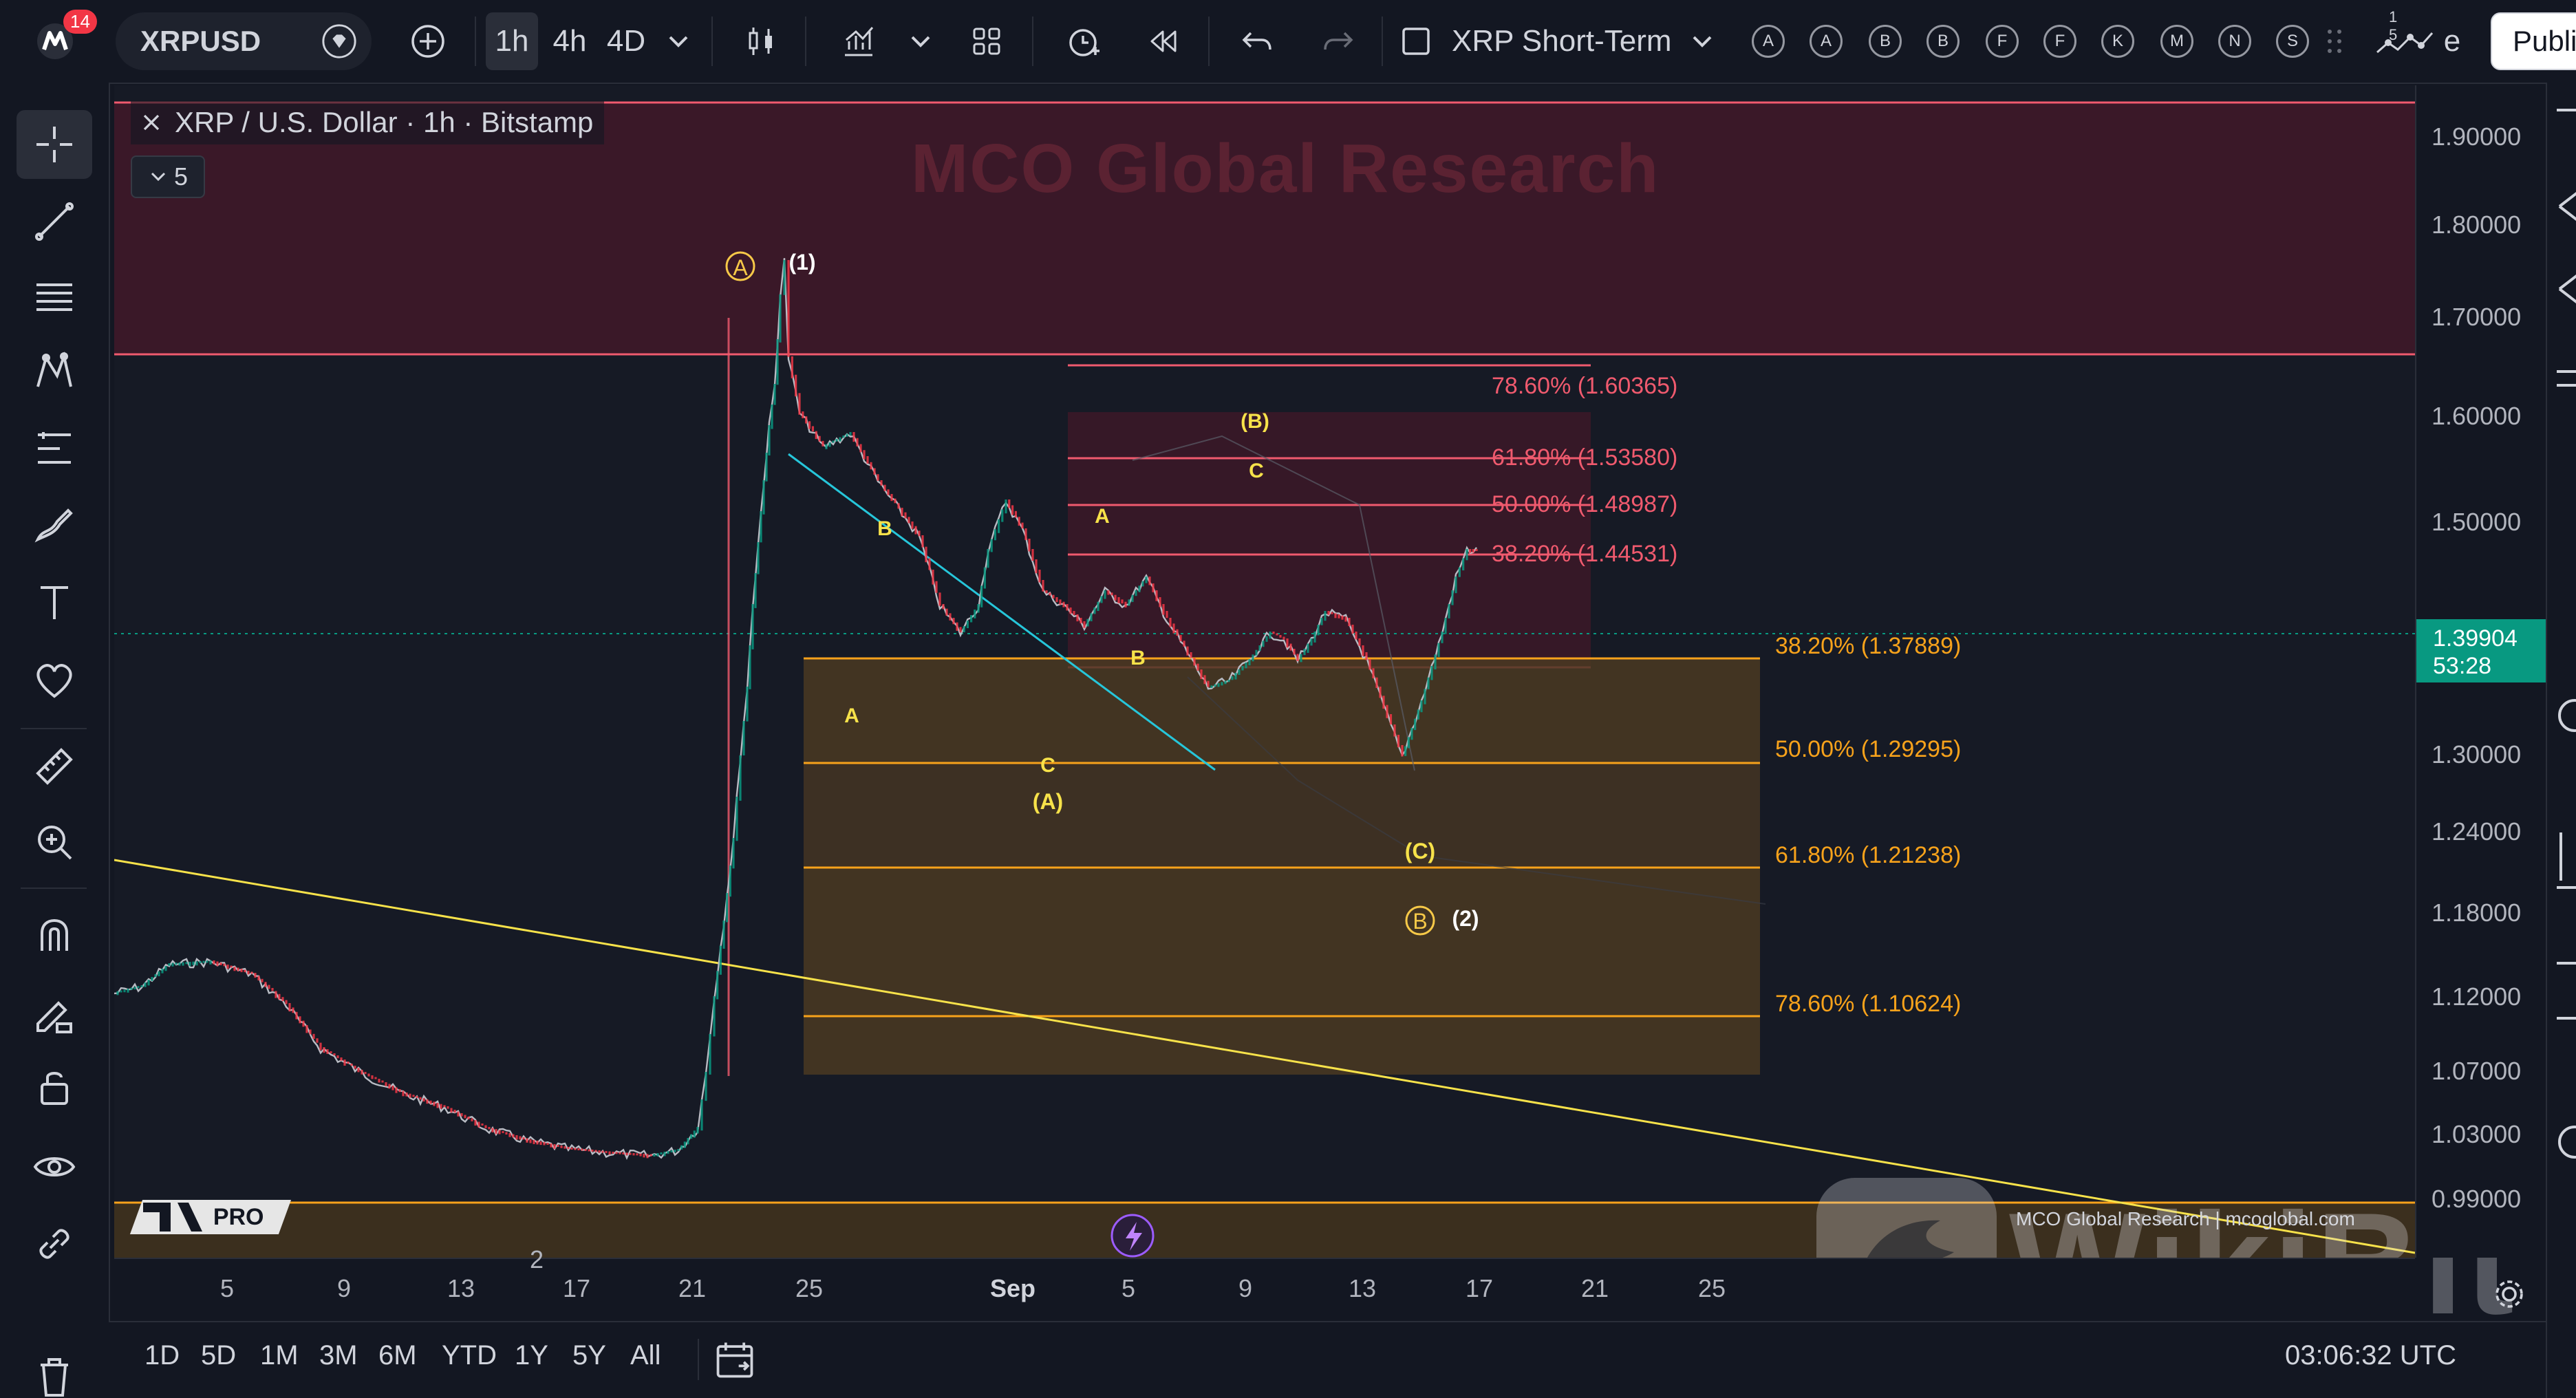 This screenshot has height=1398, width=2576. What do you see at coordinates (428, 41) in the screenshot?
I see `add-symbol-button` at bounding box center [428, 41].